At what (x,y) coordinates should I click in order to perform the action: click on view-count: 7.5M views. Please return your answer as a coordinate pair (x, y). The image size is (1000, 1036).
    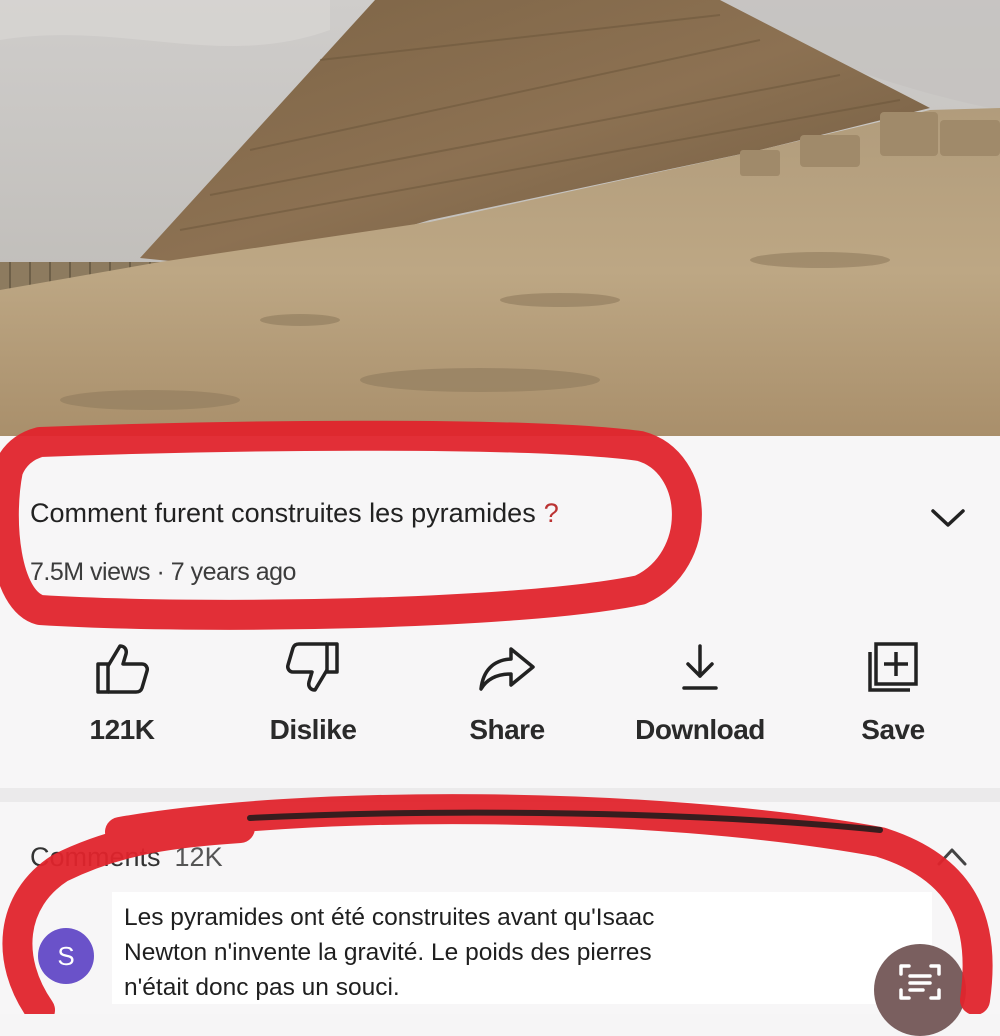
    Looking at the image, I should click on (90, 572).